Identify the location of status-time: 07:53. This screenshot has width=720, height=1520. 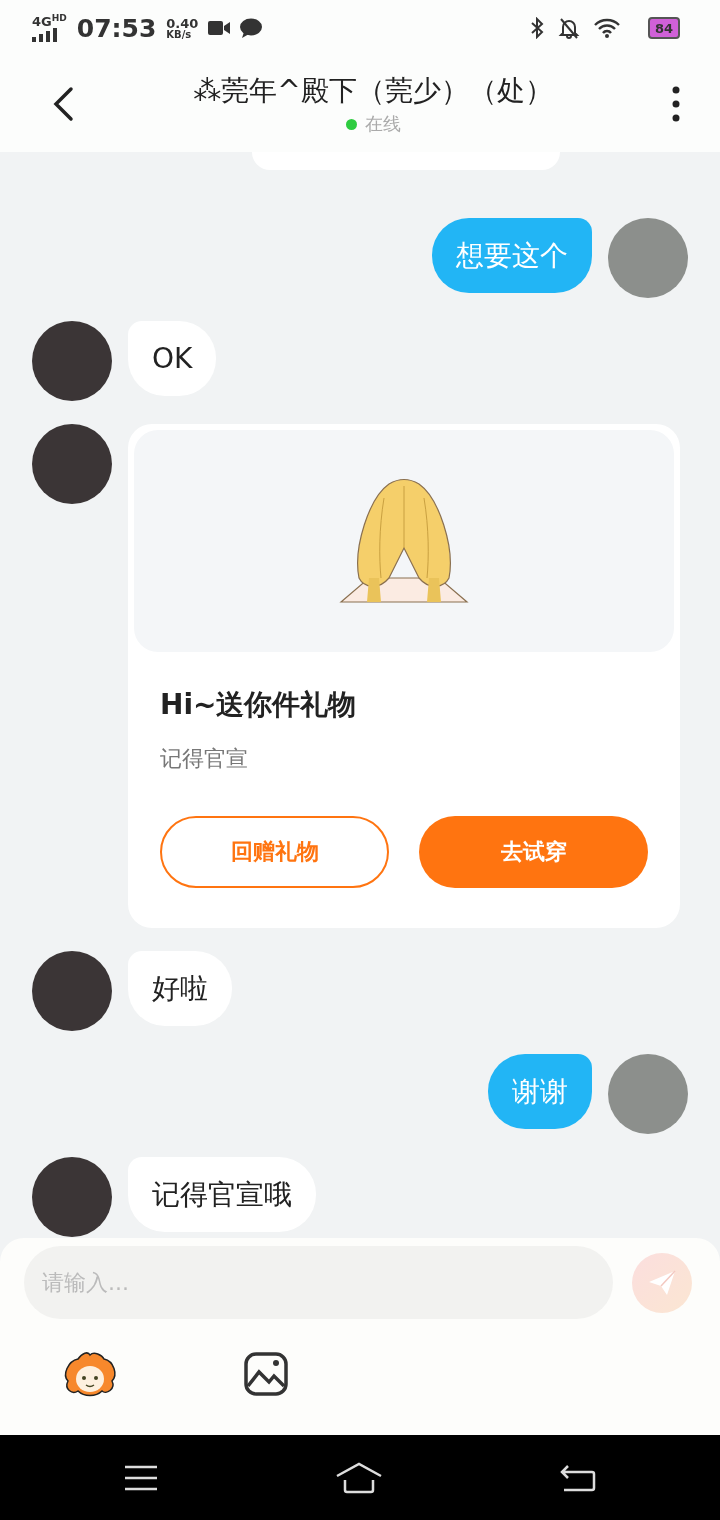
(116, 28).